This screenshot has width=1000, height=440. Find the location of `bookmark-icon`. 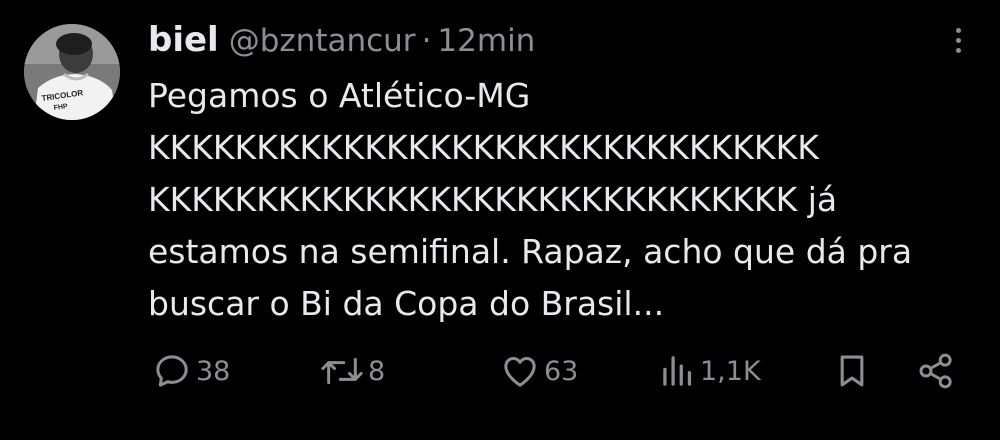

bookmark-icon is located at coordinates (852, 371).